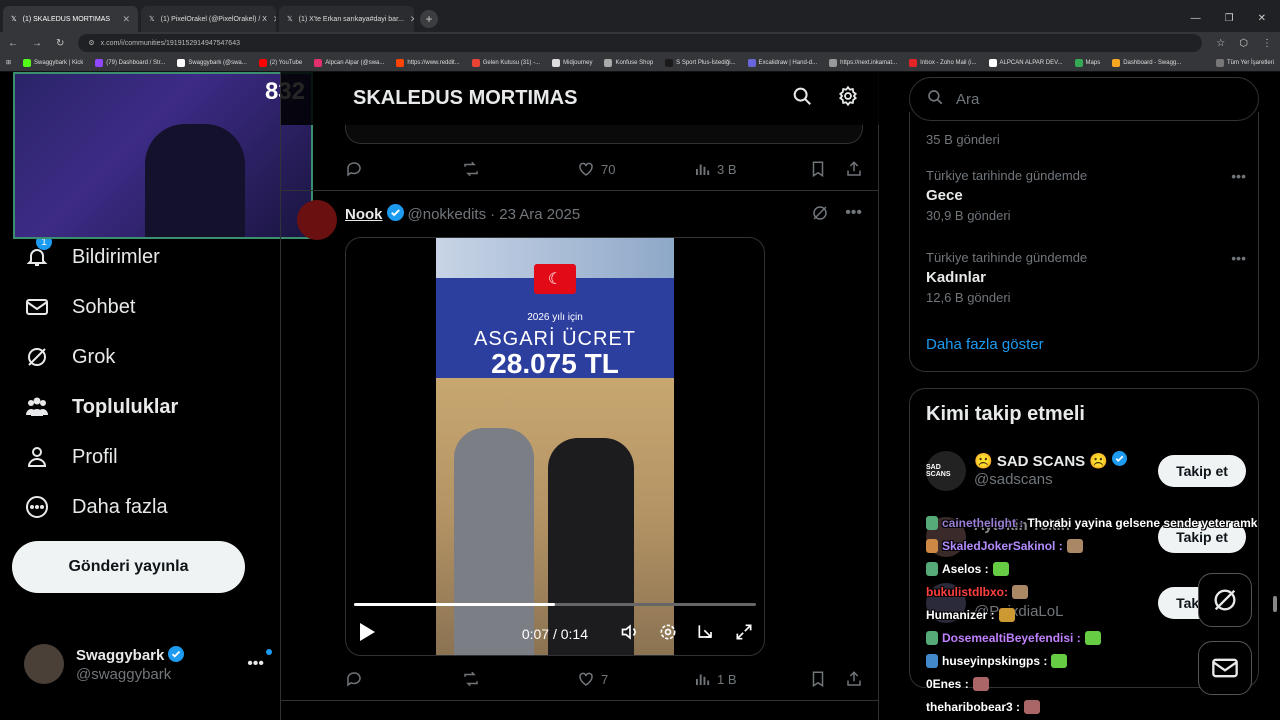 The height and width of the screenshot is (720, 1280). I want to click on post-button: Gönderi yayınla, so click(128, 567).